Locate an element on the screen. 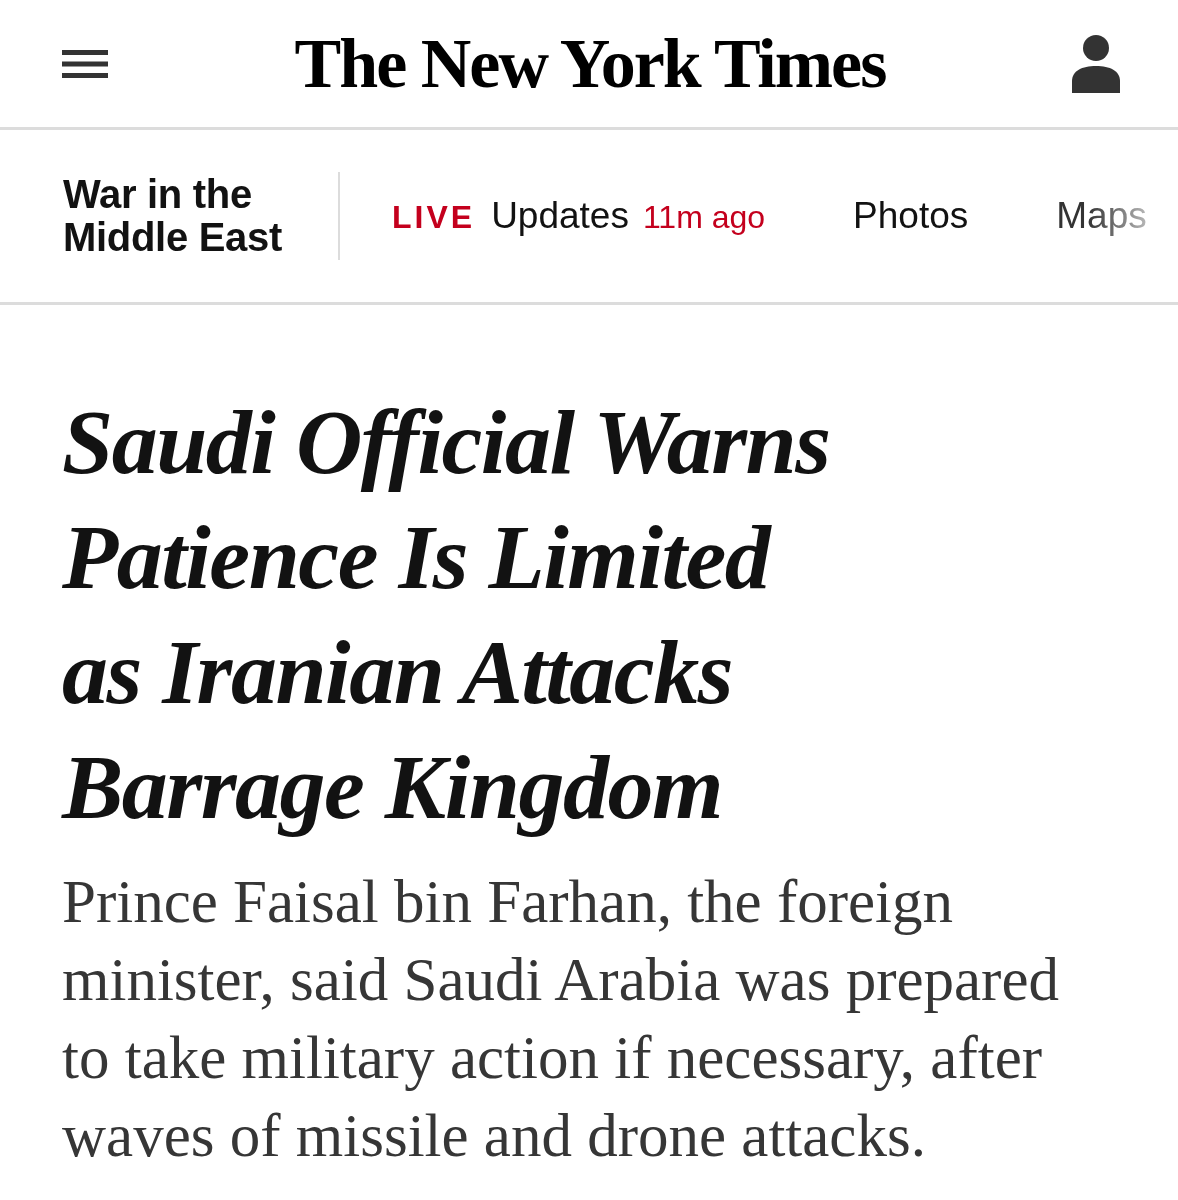 Image resolution: width=1178 pixels, height=1200 pixels. menu-icon is located at coordinates (85, 63).